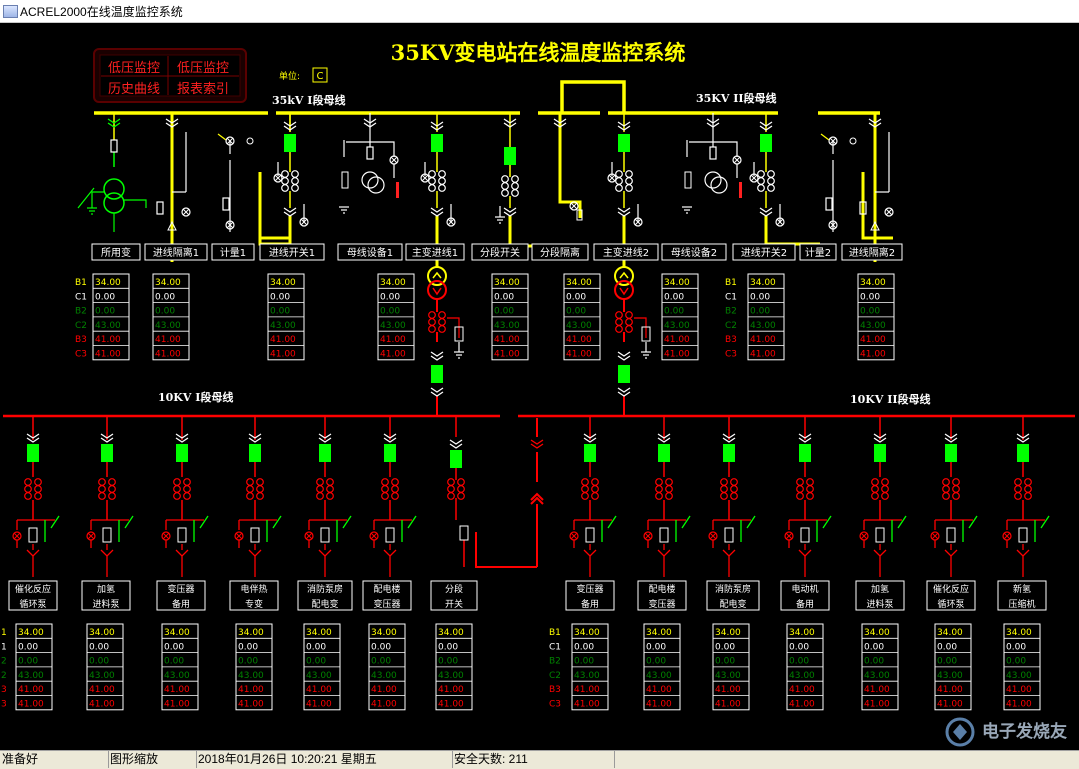  Describe the element at coordinates (250, 141) in the screenshot. I see `pt-icon` at that location.